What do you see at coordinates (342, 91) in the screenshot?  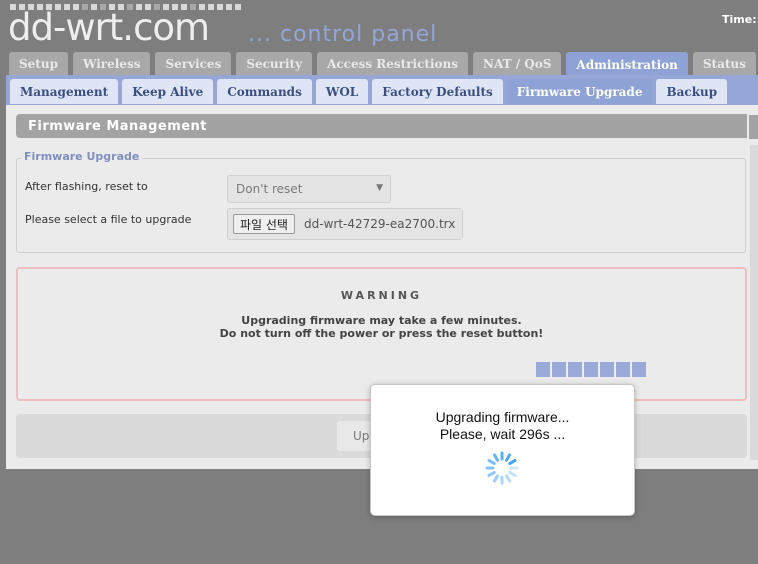 I see `subtab-wol: WOL` at bounding box center [342, 91].